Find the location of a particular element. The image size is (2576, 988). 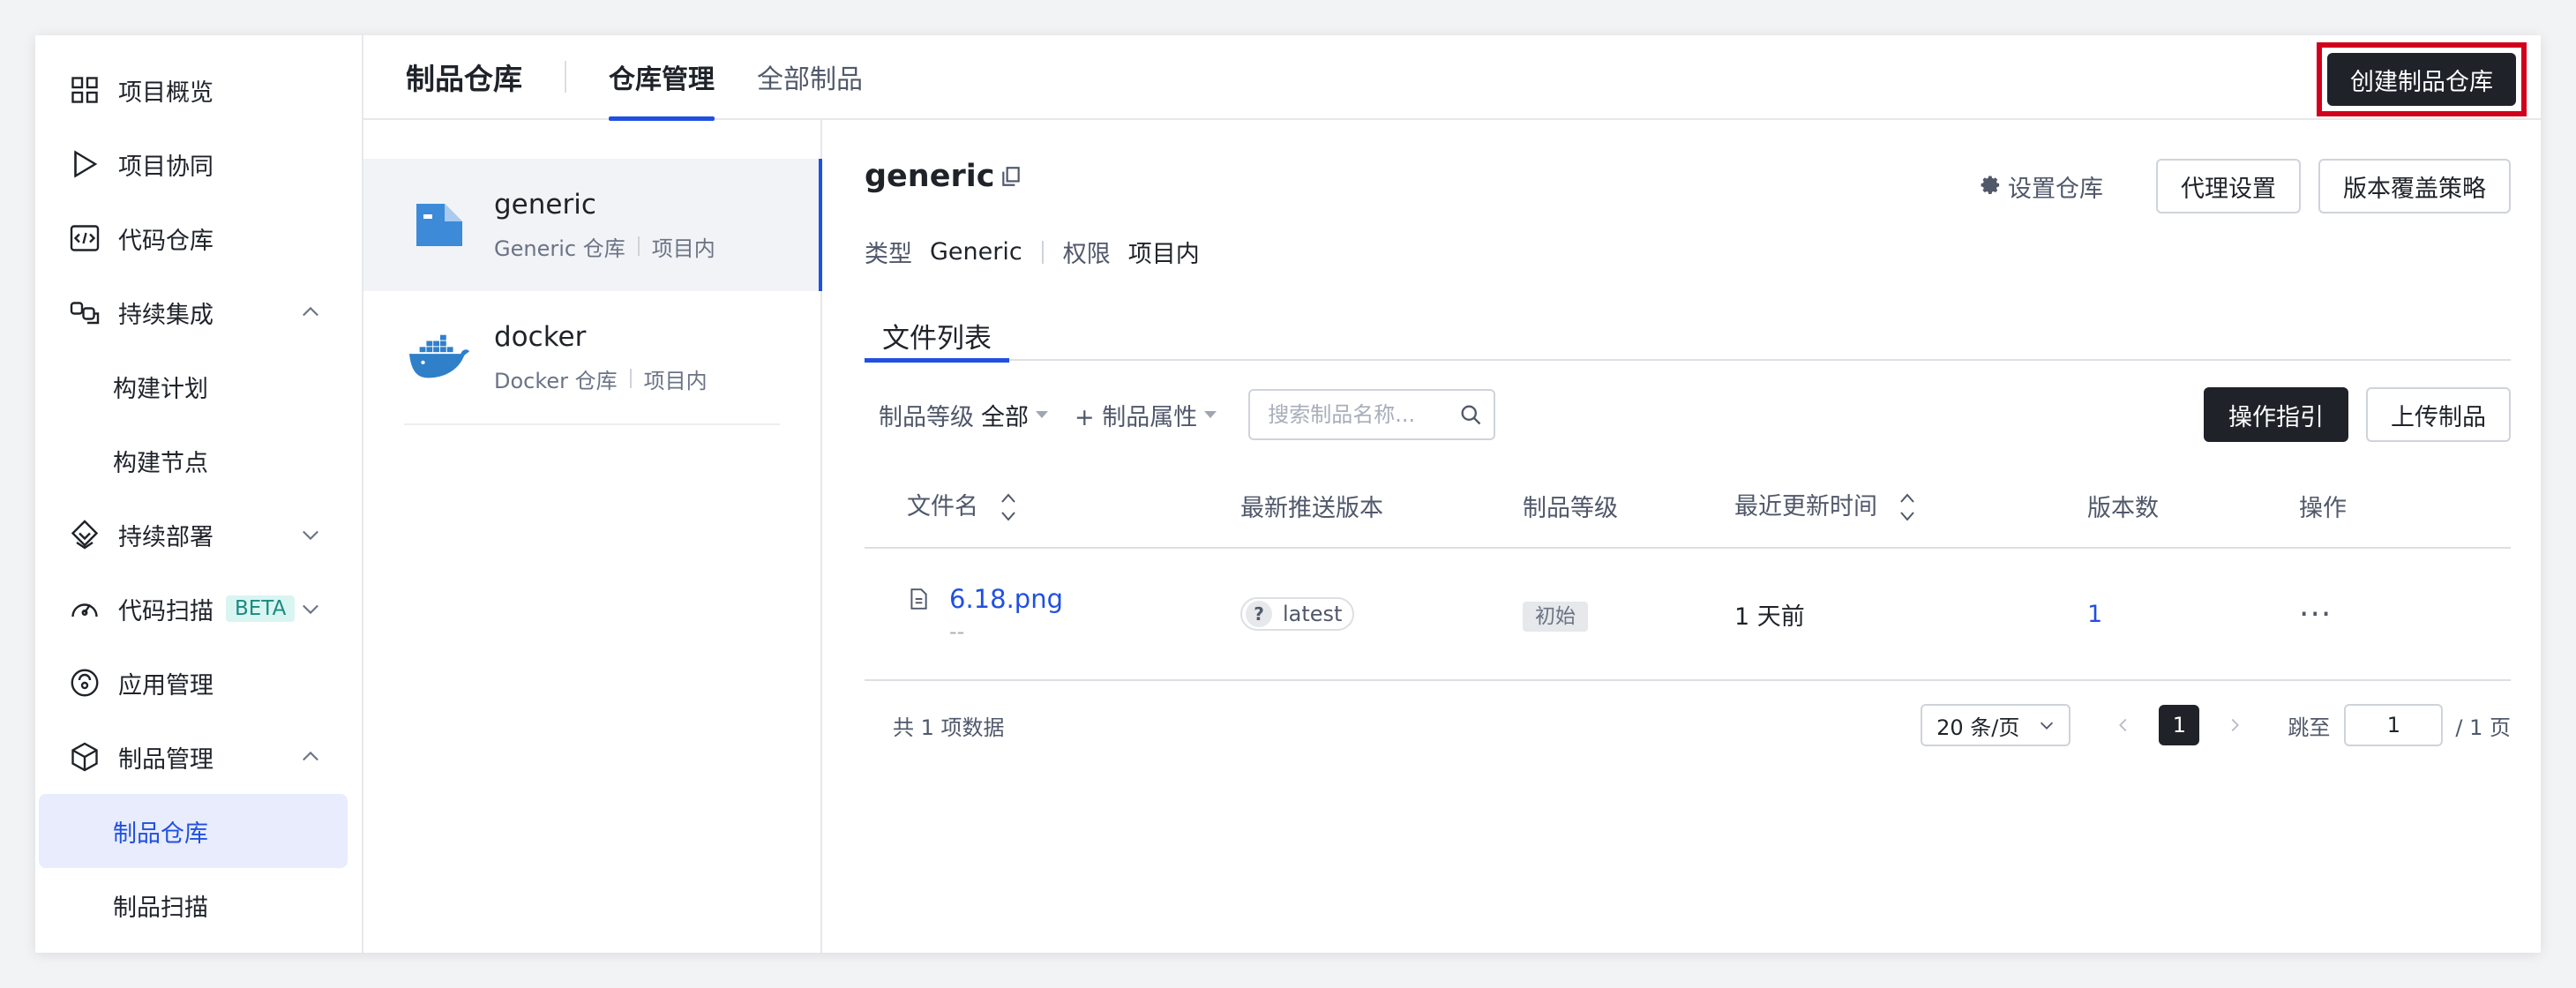

repo-type: Generic 仓库 is located at coordinates (559, 248).